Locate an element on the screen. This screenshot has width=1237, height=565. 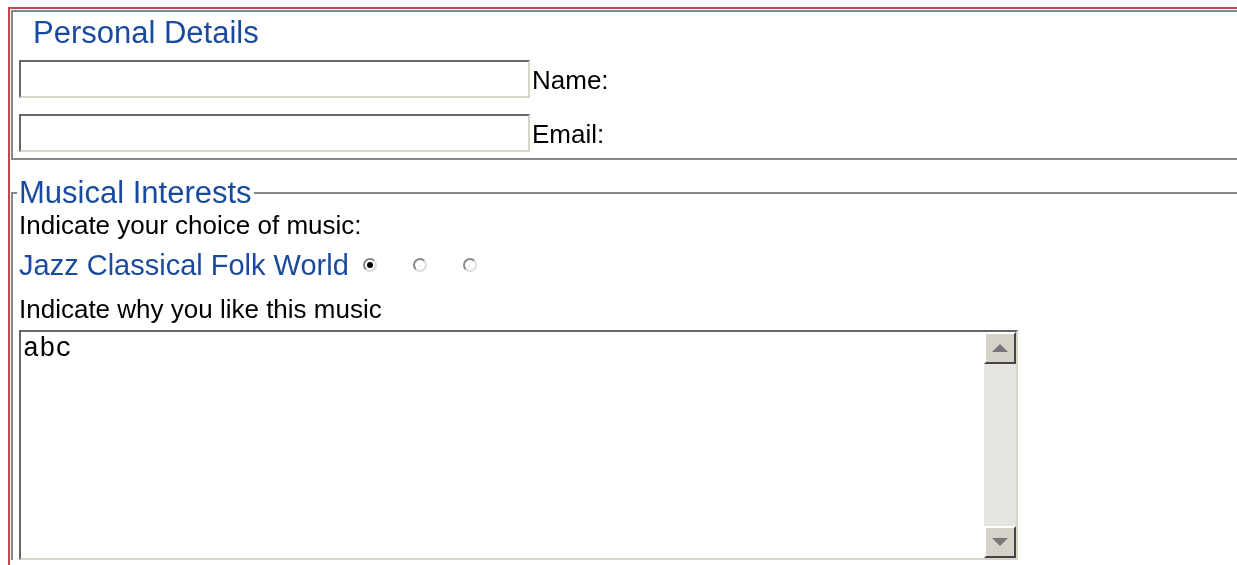
field-label: Name: is located at coordinates (570, 81).